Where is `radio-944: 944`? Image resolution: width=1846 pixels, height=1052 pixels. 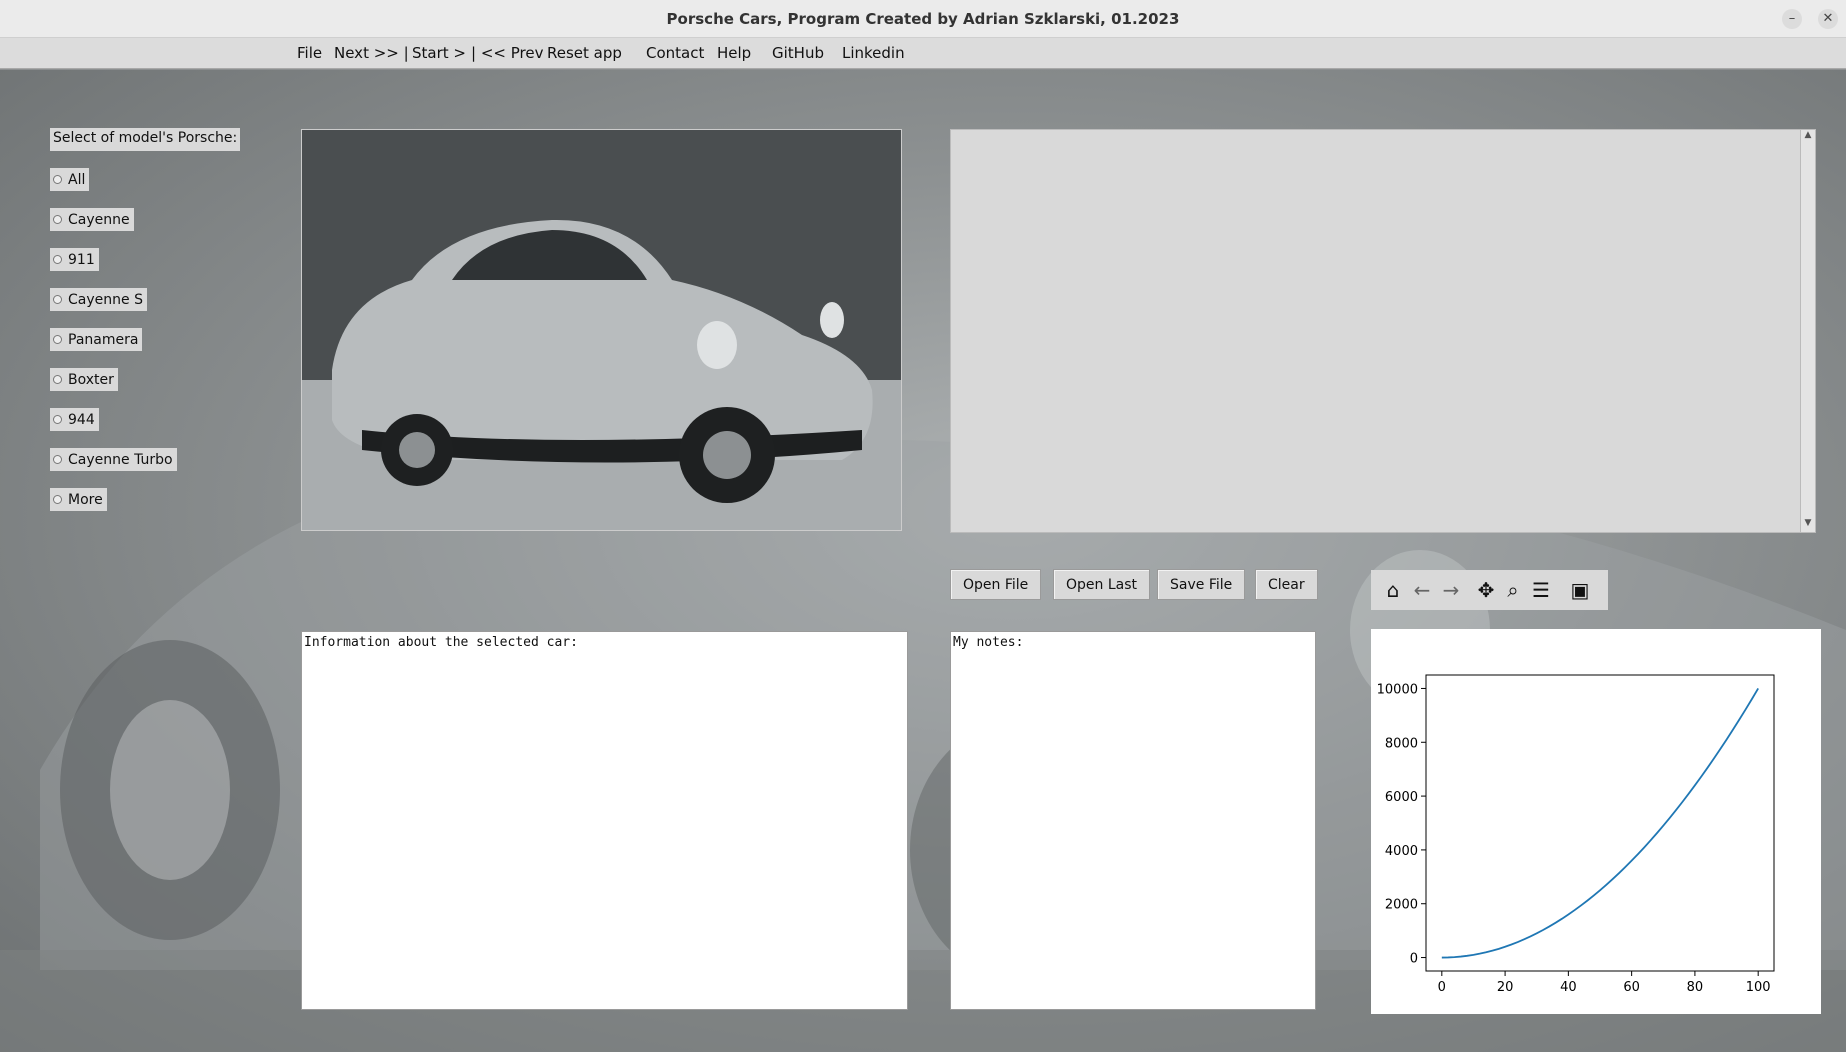
radio-944: 944 is located at coordinates (74, 419).